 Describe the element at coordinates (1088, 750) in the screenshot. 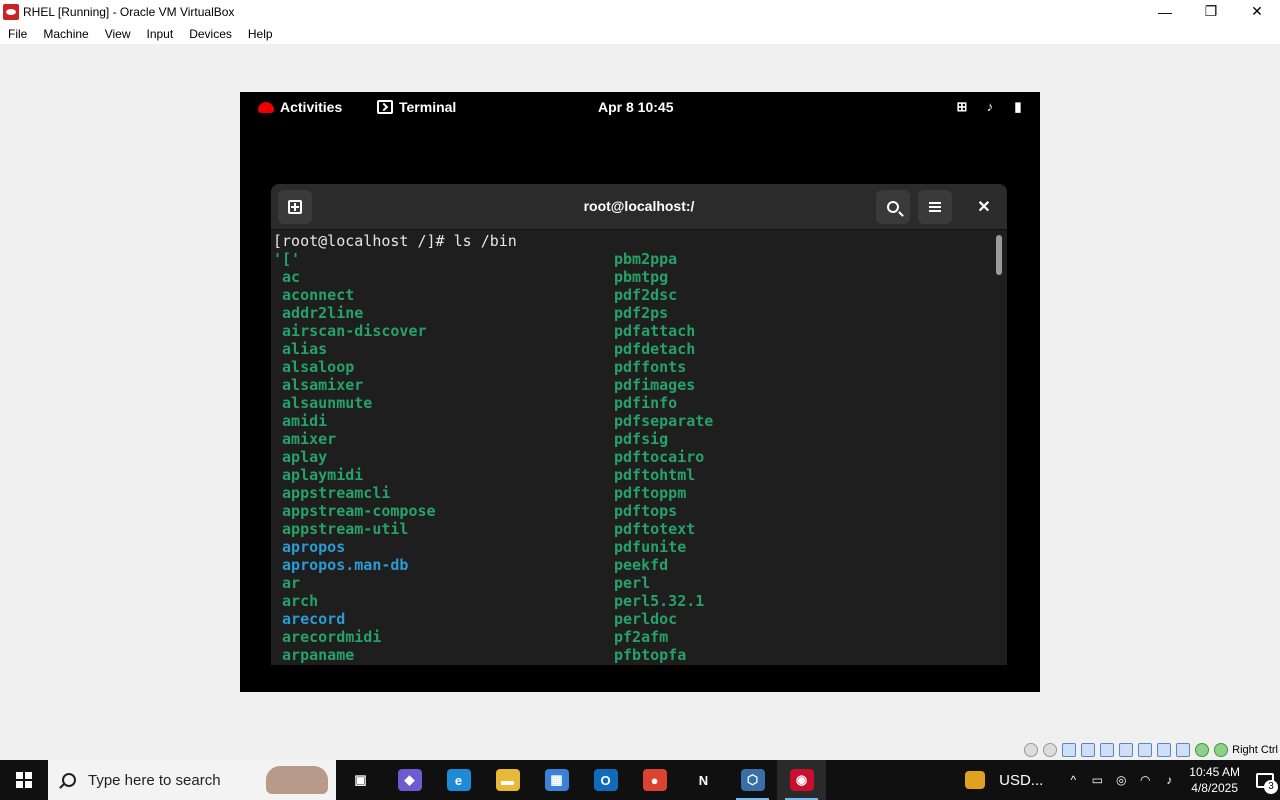

I see `network-adapter-icon` at that location.